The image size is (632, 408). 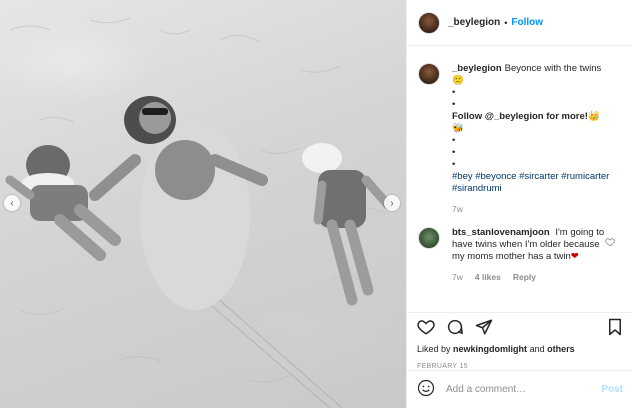 What do you see at coordinates (488, 277) in the screenshot?
I see `comment-likes: 4 likes` at bounding box center [488, 277].